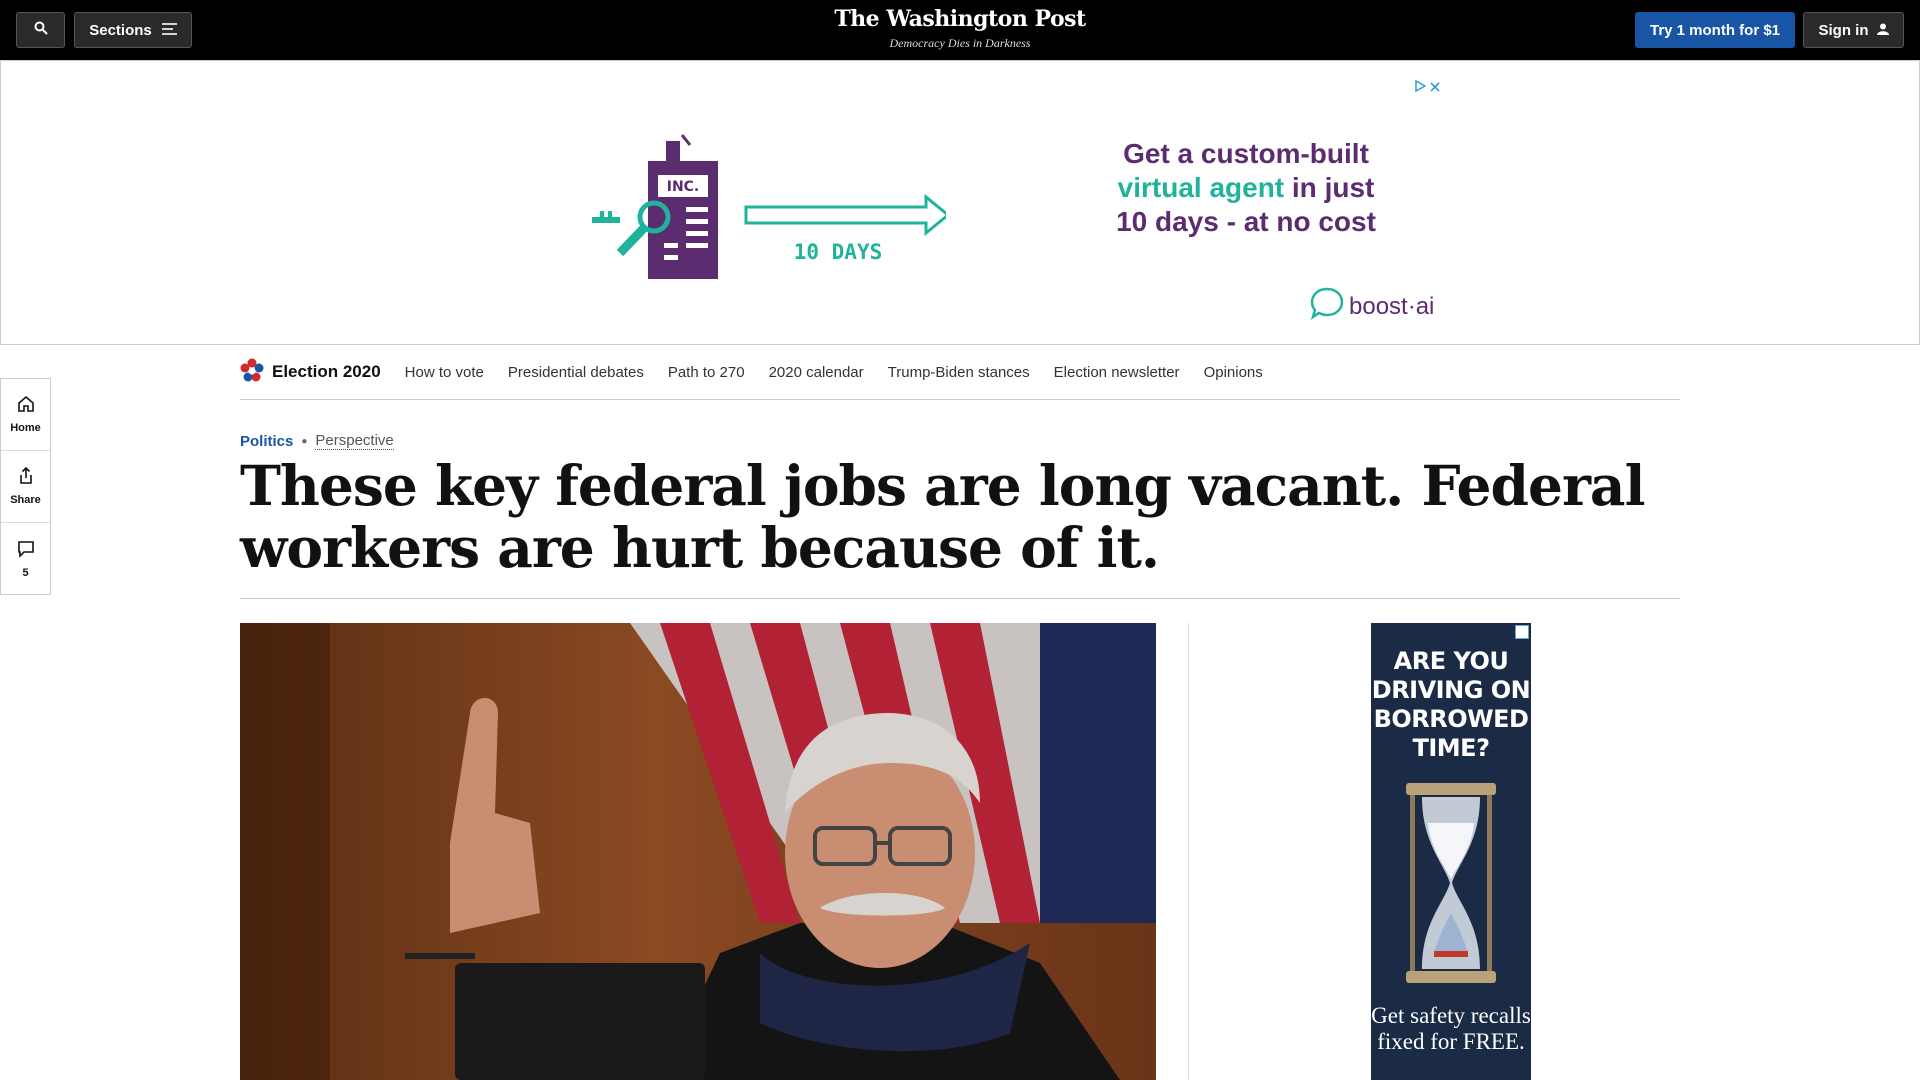 The image size is (1920, 1080). What do you see at coordinates (1233, 372) in the screenshot?
I see `nav-link-opinions: Opinions` at bounding box center [1233, 372].